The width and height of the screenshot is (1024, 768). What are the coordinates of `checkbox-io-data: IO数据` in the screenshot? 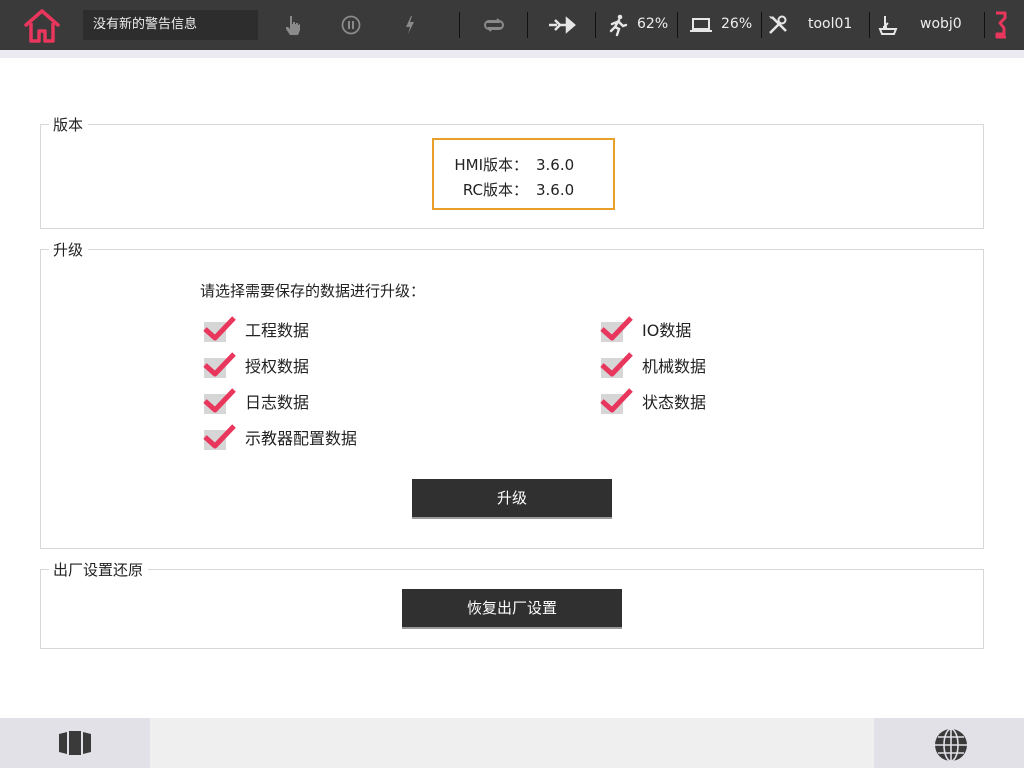 It's located at (645, 329).